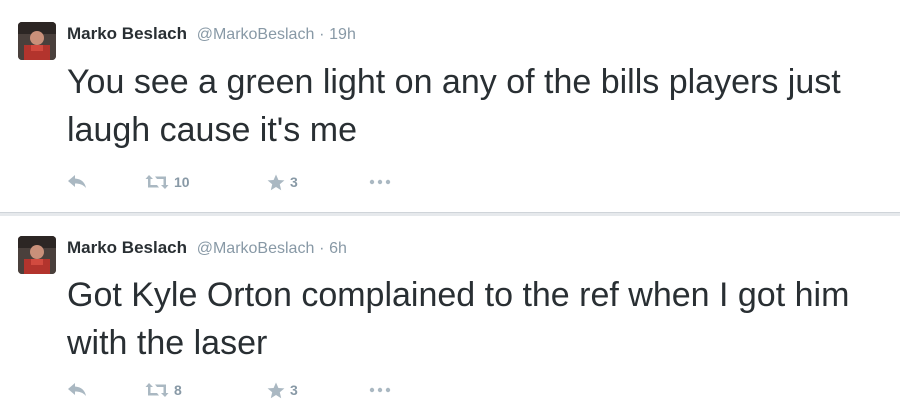  I want to click on timestamp: 6h, so click(338, 248).